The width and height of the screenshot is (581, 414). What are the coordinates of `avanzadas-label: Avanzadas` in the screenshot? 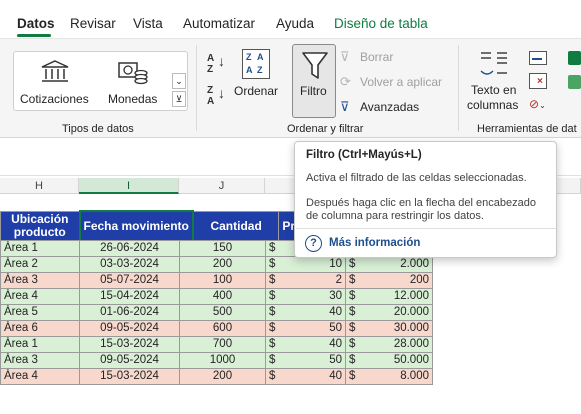 It's located at (390, 107).